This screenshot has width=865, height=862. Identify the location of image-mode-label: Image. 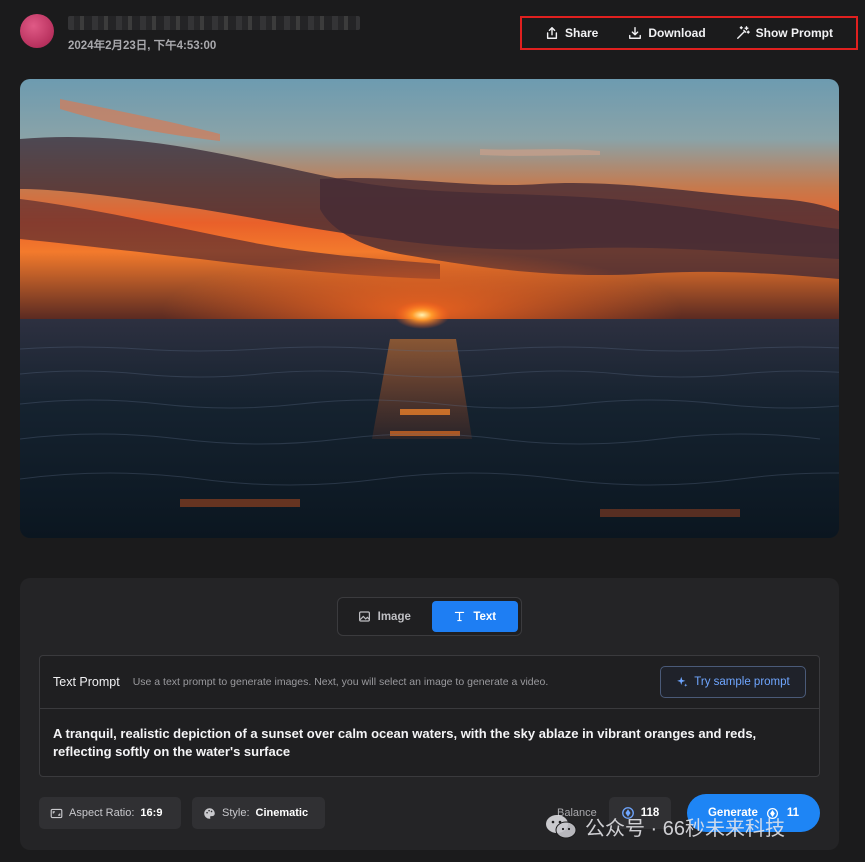
(394, 616).